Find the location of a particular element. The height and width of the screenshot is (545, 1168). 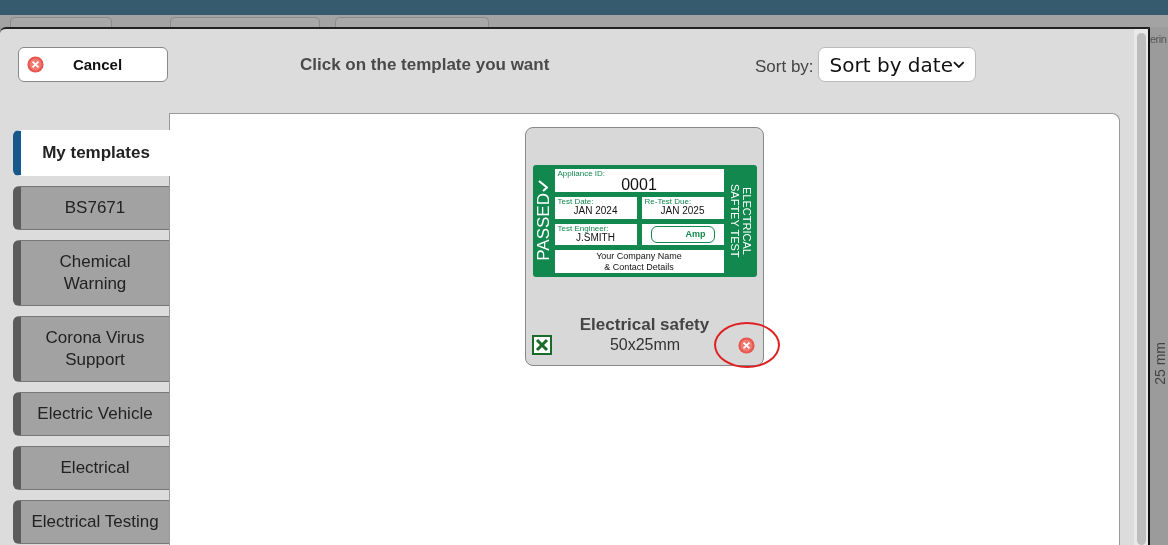

sort-select: Sort by date is located at coordinates (896, 64).